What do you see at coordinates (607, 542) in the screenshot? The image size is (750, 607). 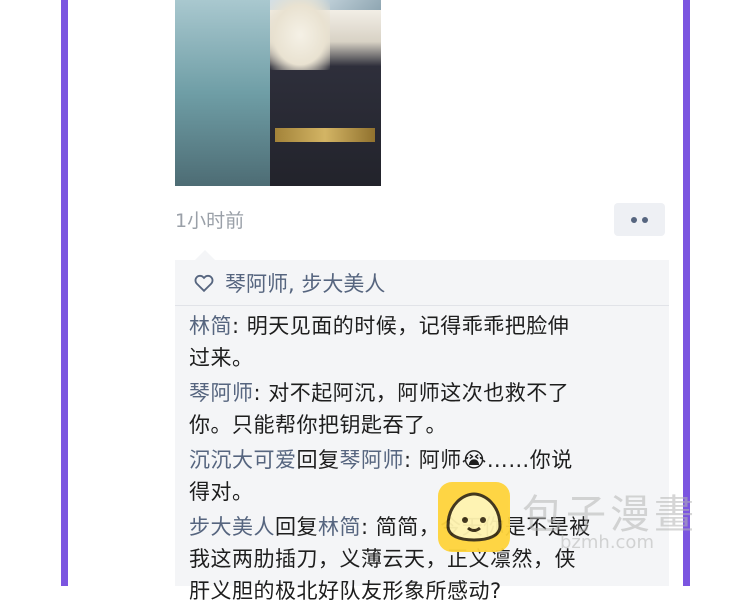 I see `watermark-url: bzmh.com` at bounding box center [607, 542].